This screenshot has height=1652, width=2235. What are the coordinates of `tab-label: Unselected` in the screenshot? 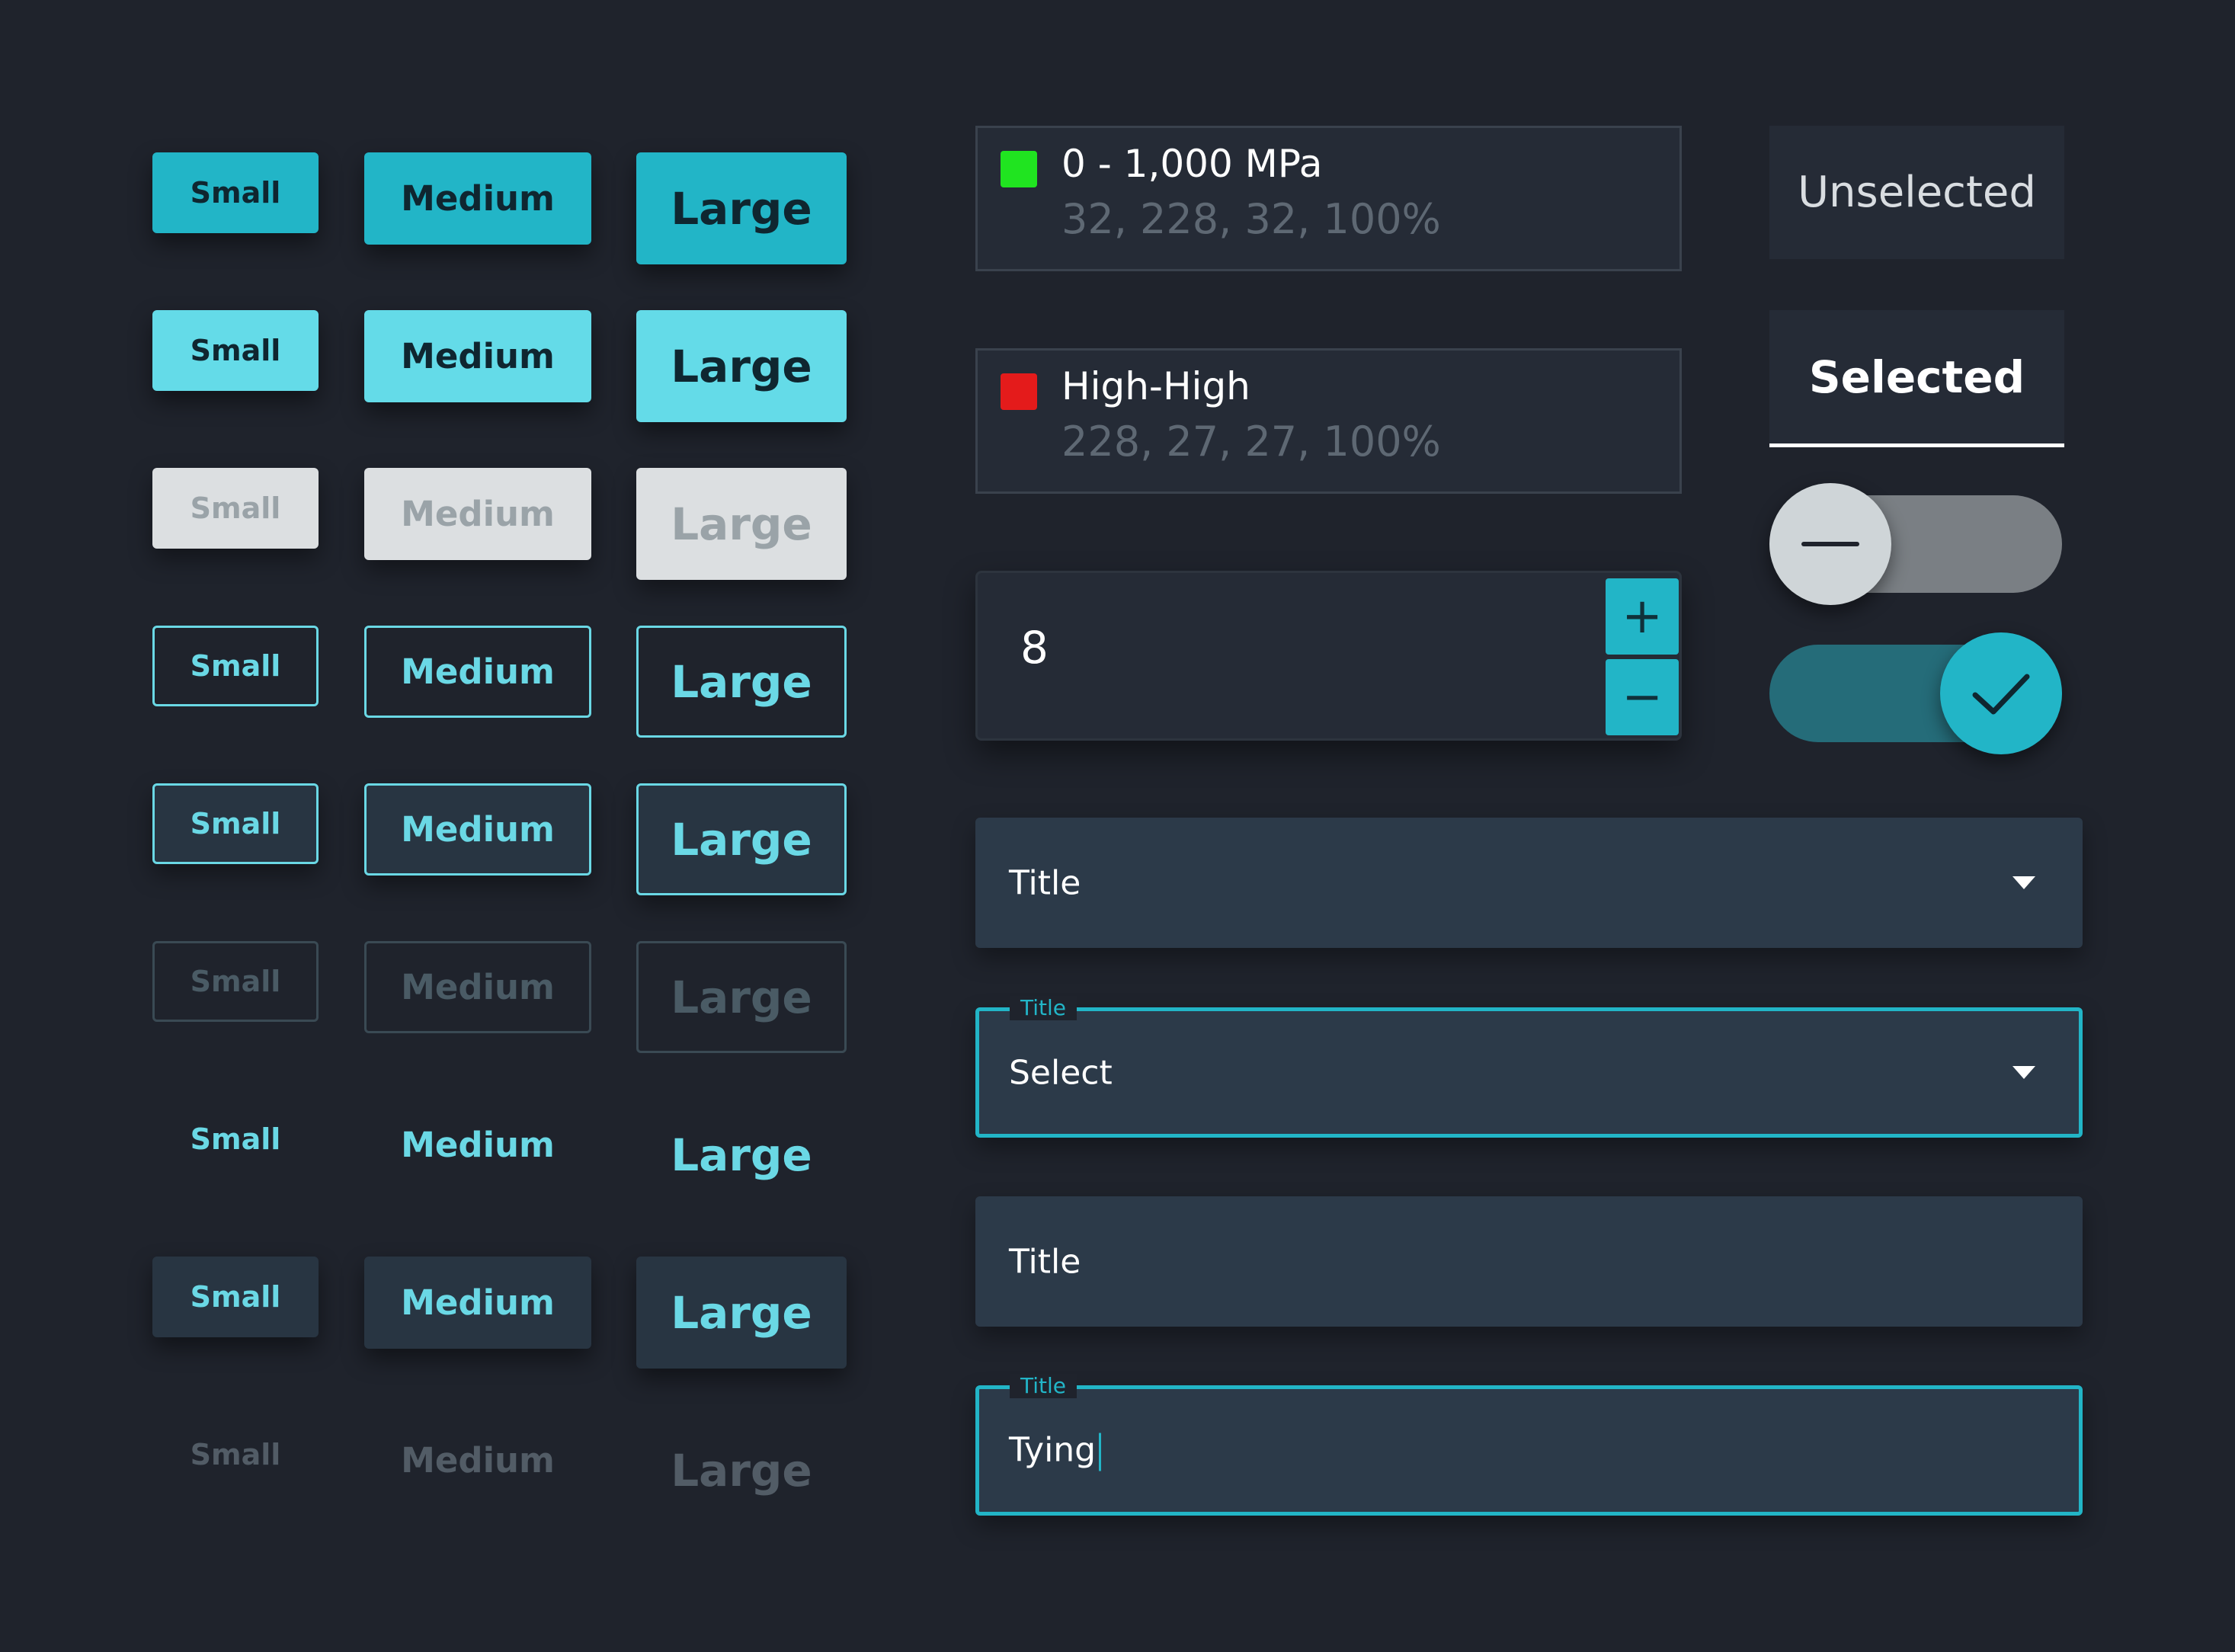 It's located at (1917, 192).